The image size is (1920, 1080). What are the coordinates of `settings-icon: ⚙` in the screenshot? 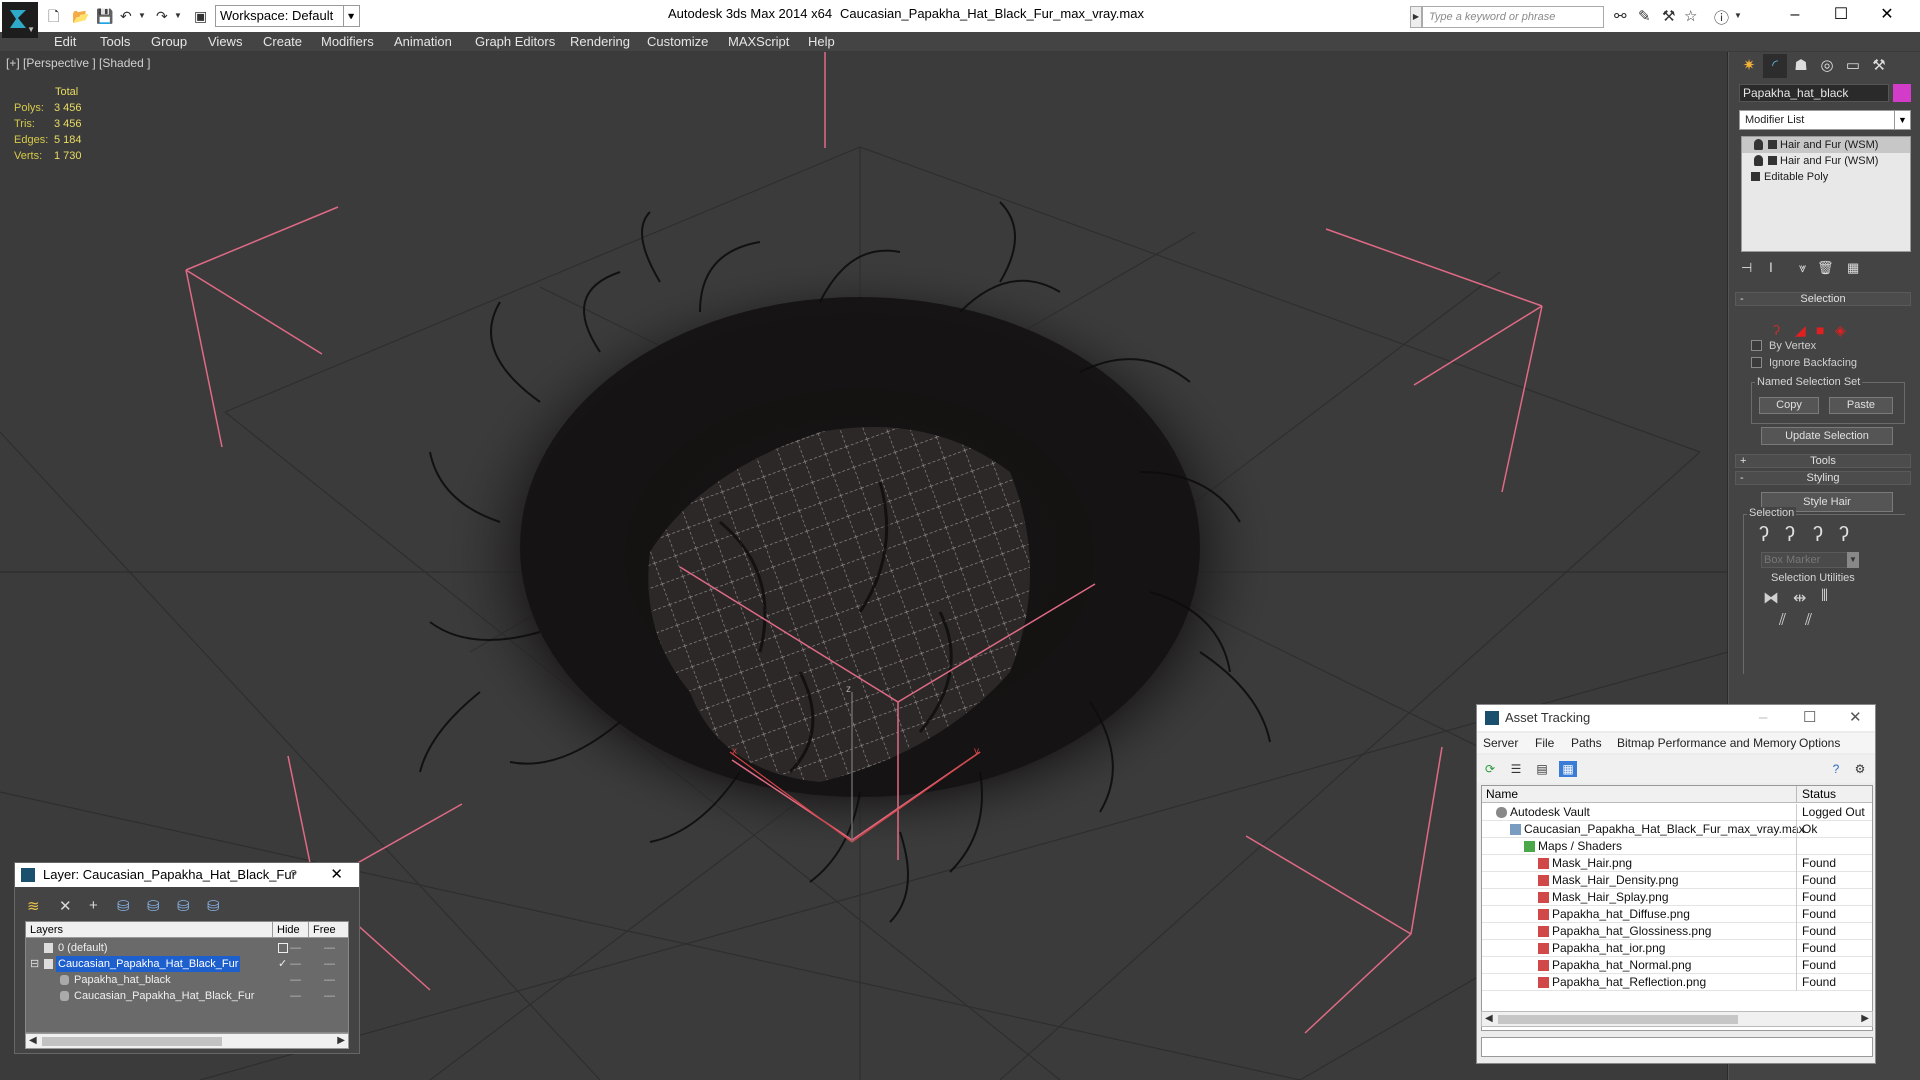 It's located at (1860, 769).